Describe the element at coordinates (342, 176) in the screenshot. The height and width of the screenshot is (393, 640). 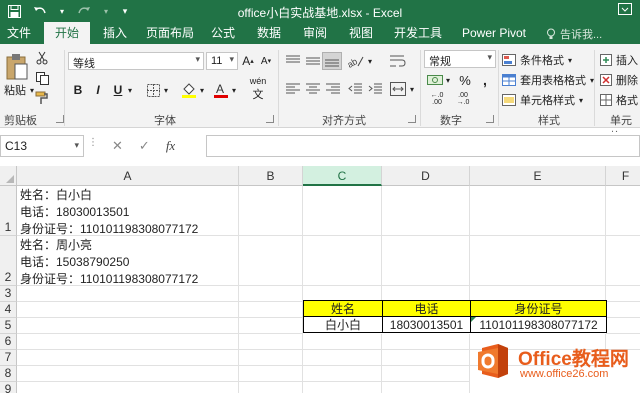
I see `column-header-c: C` at that location.